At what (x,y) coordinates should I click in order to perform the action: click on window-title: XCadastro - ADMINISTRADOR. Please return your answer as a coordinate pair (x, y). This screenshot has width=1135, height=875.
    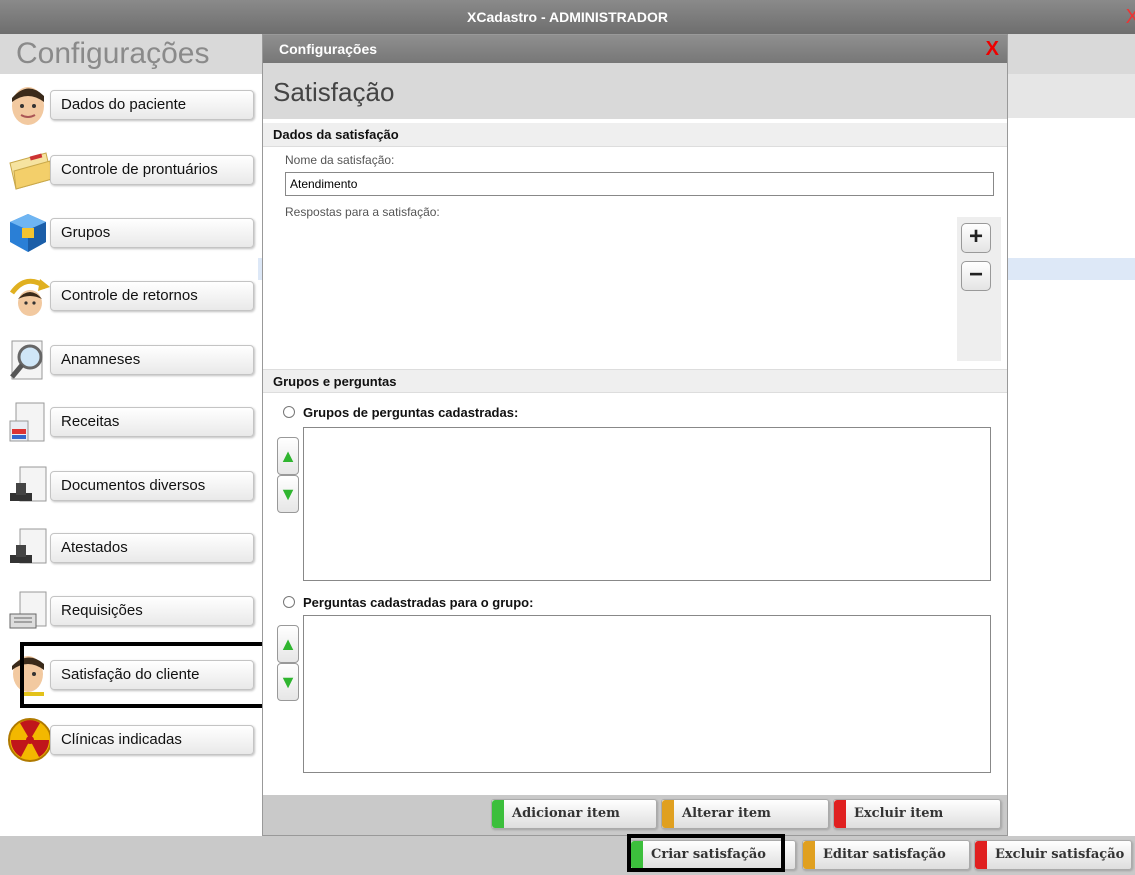
    Looking at the image, I should click on (567, 17).